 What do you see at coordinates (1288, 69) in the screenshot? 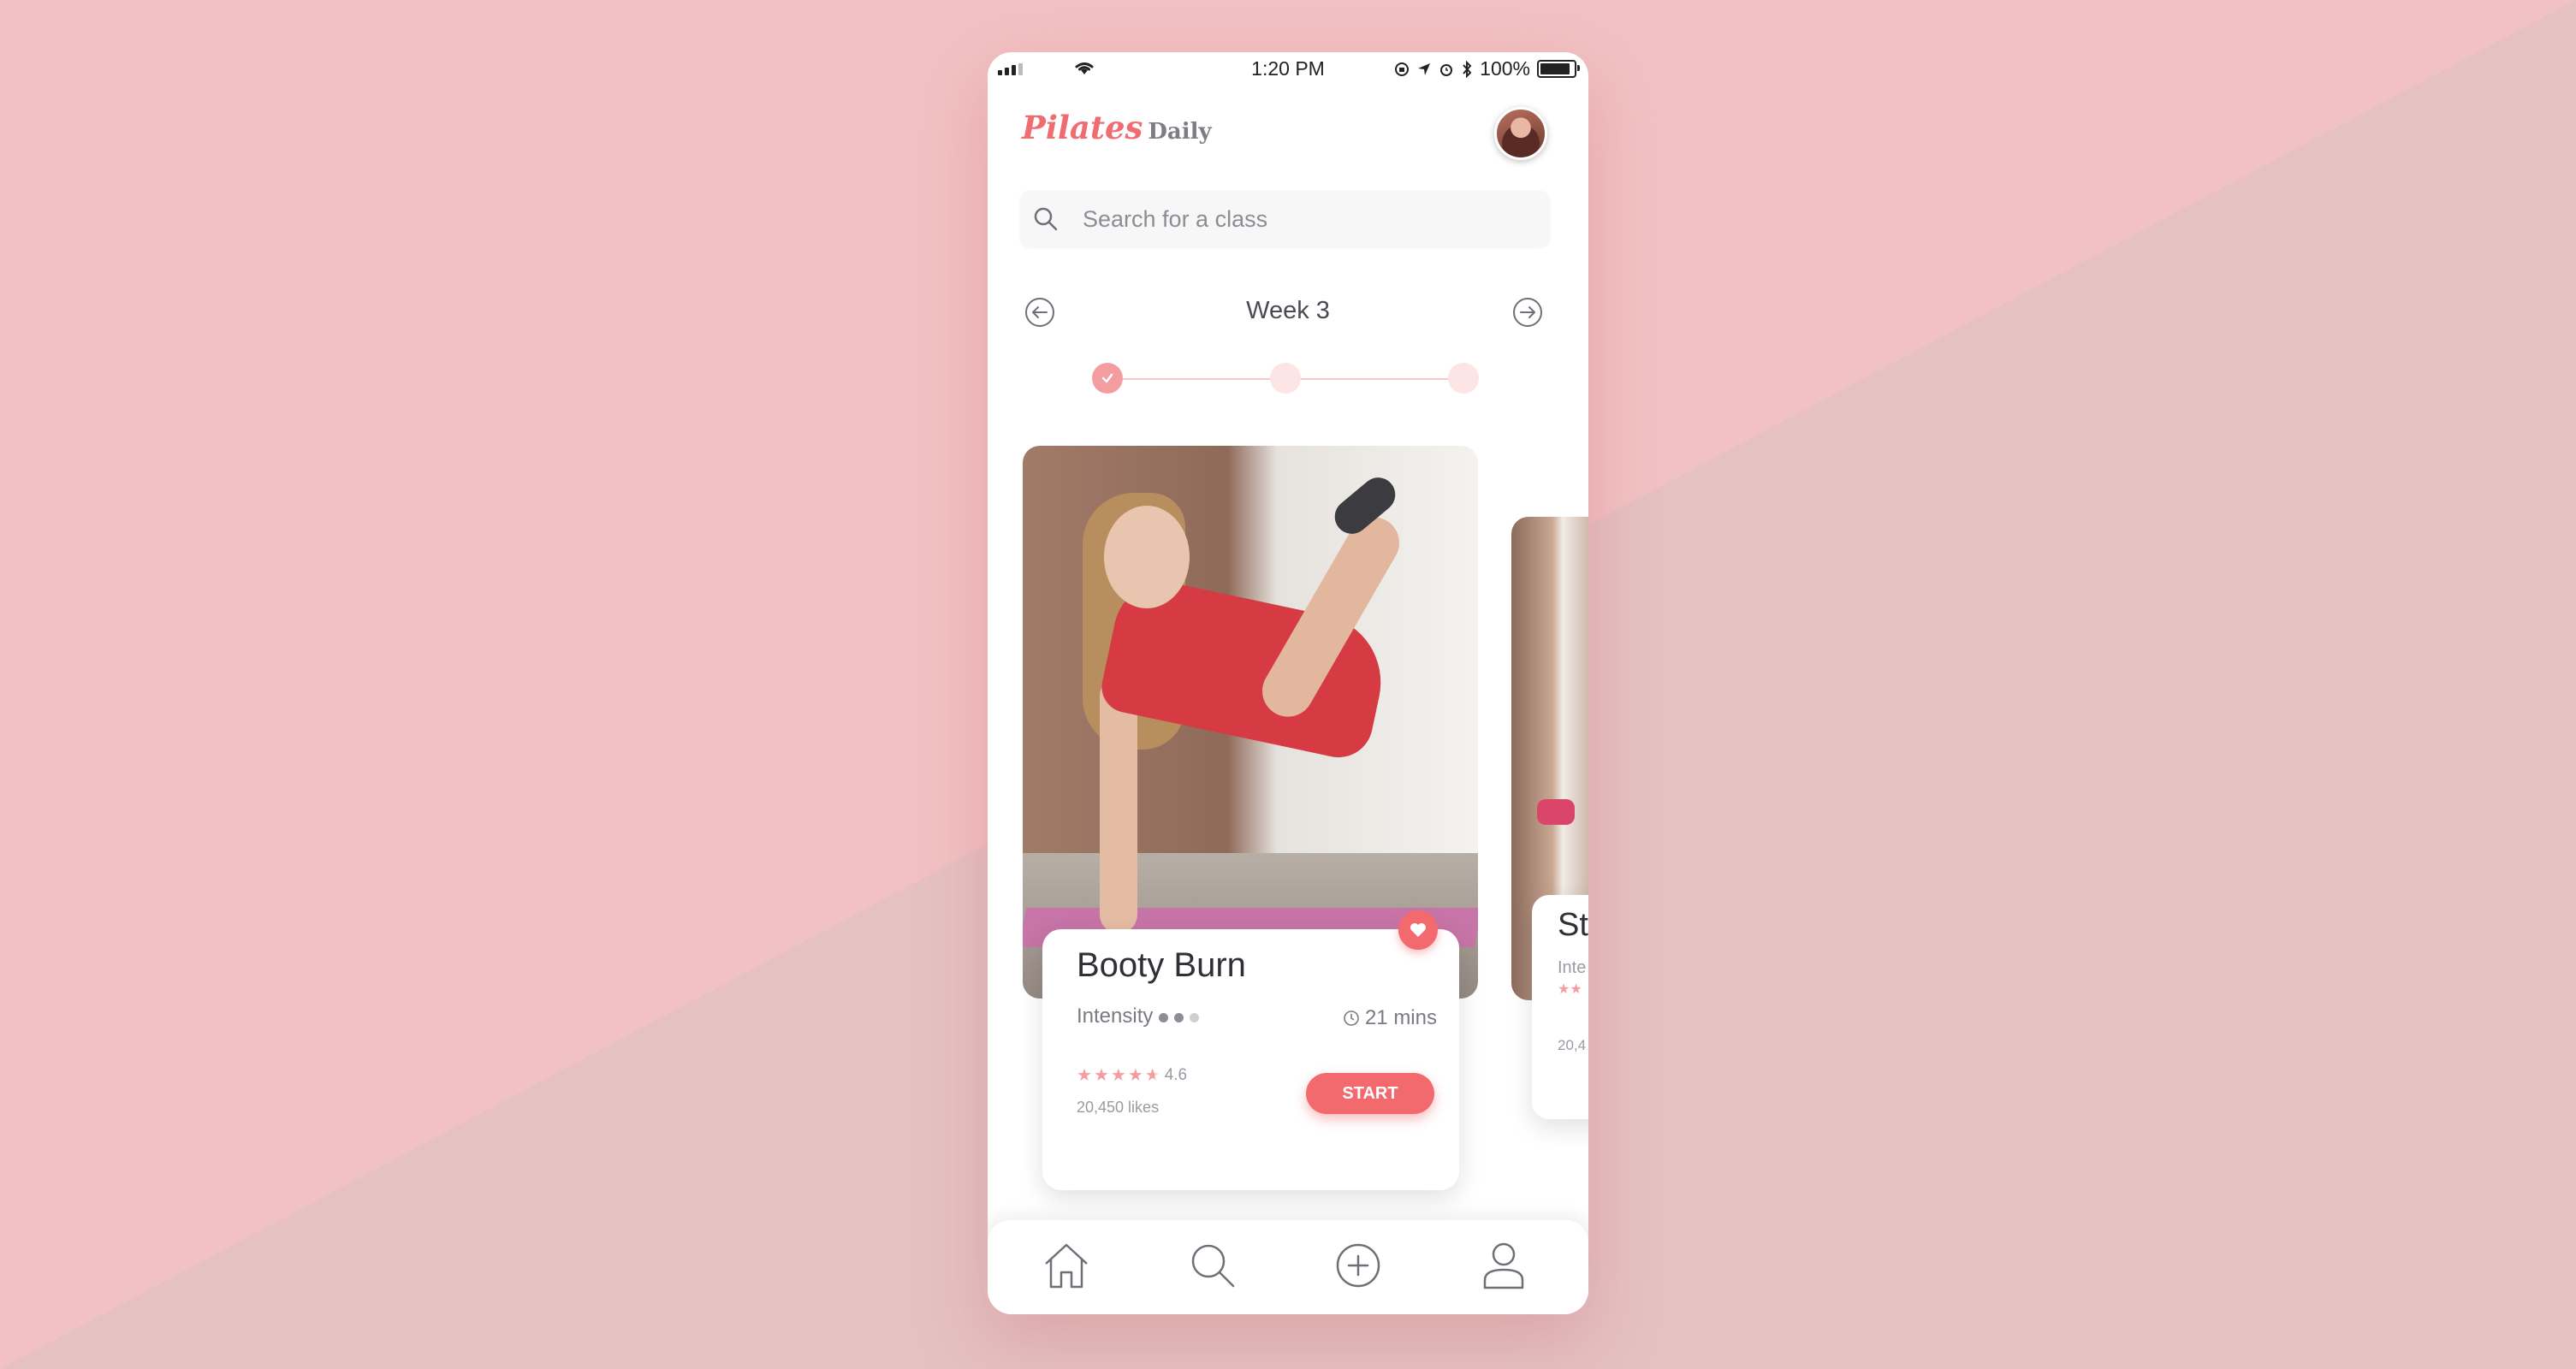
I see `status-bar: 1:20 PM 100%` at bounding box center [1288, 69].